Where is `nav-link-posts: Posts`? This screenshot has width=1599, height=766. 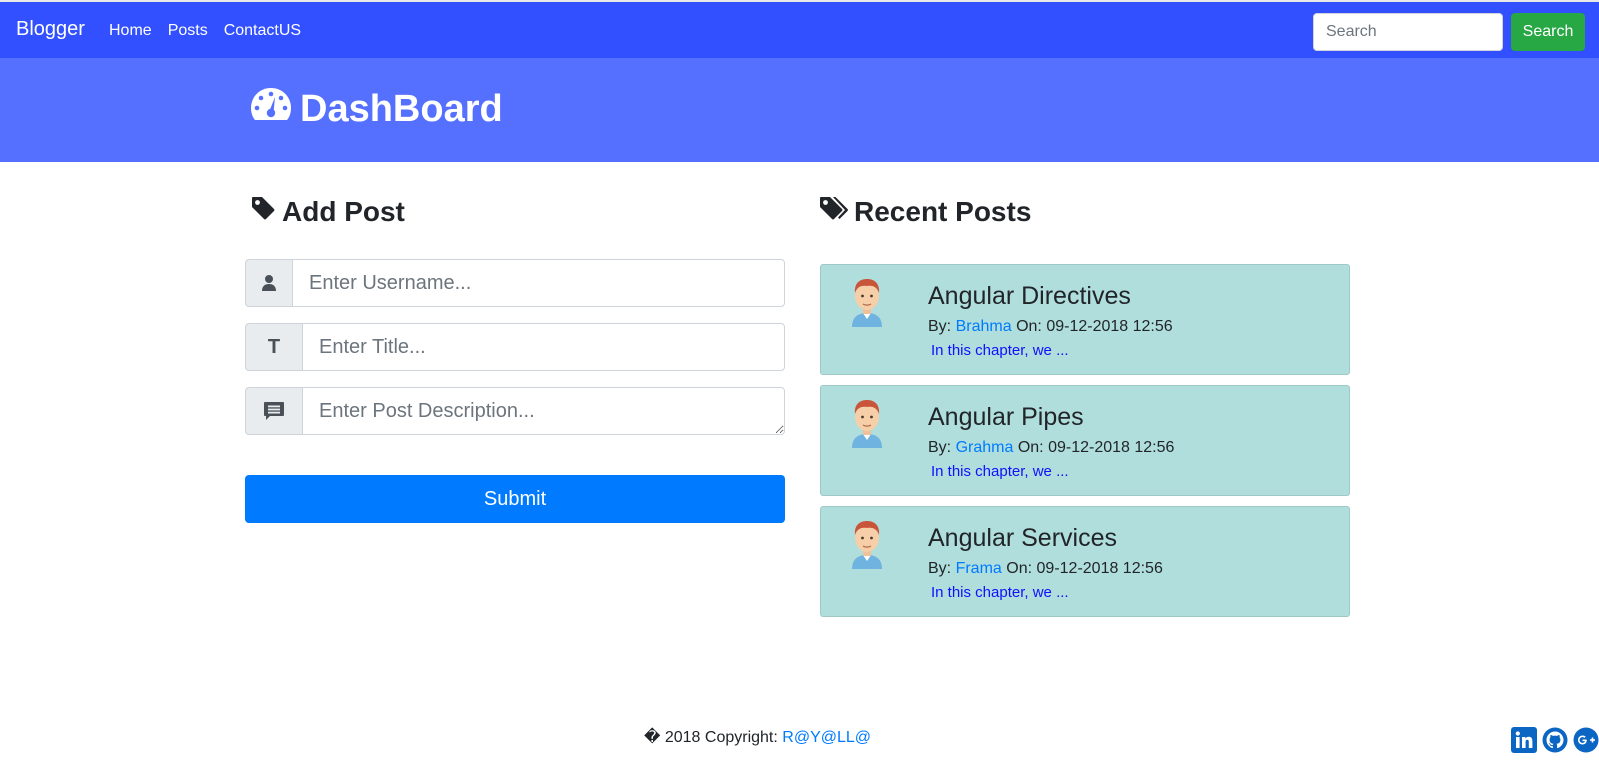 nav-link-posts: Posts is located at coordinates (188, 31).